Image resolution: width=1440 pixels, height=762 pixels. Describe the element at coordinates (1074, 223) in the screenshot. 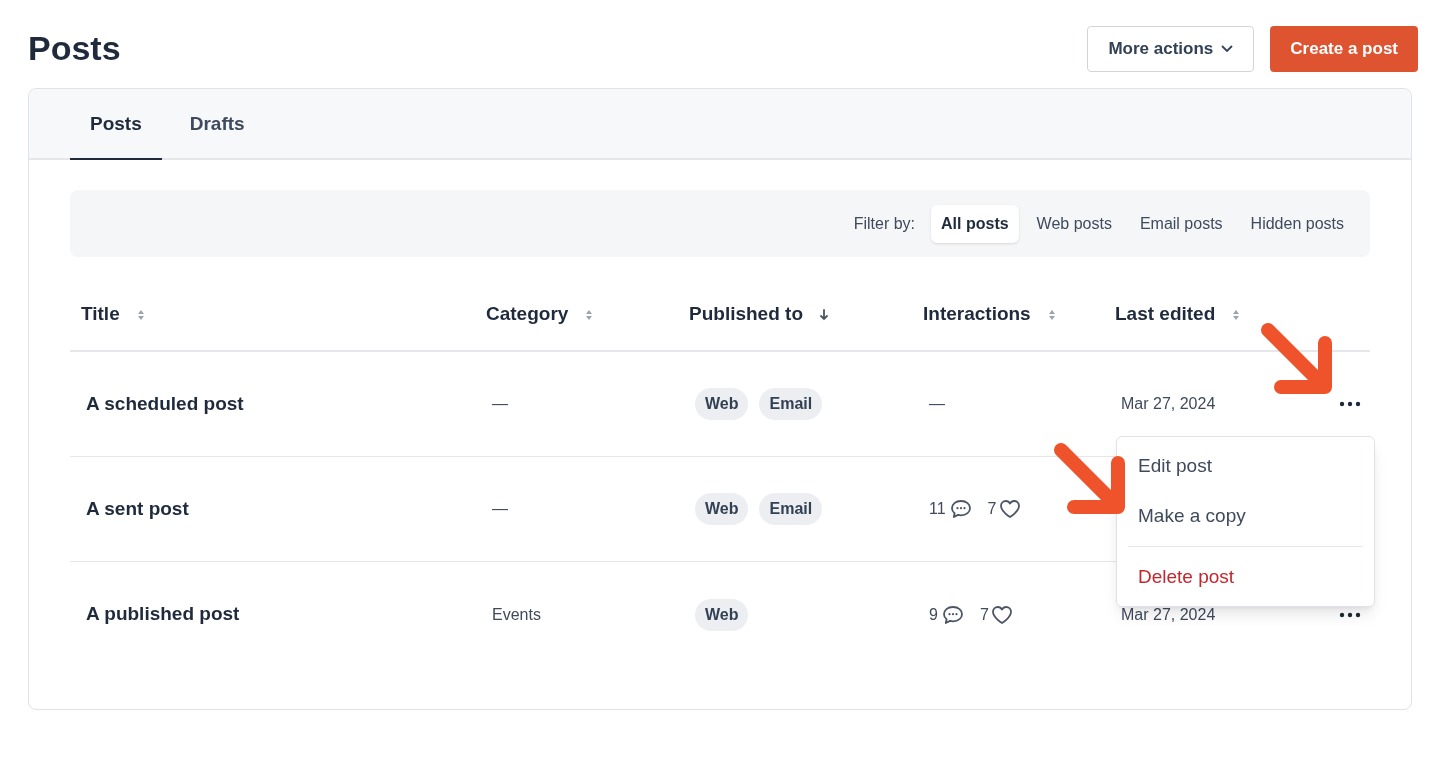

I see `filter-option: Web posts` at that location.